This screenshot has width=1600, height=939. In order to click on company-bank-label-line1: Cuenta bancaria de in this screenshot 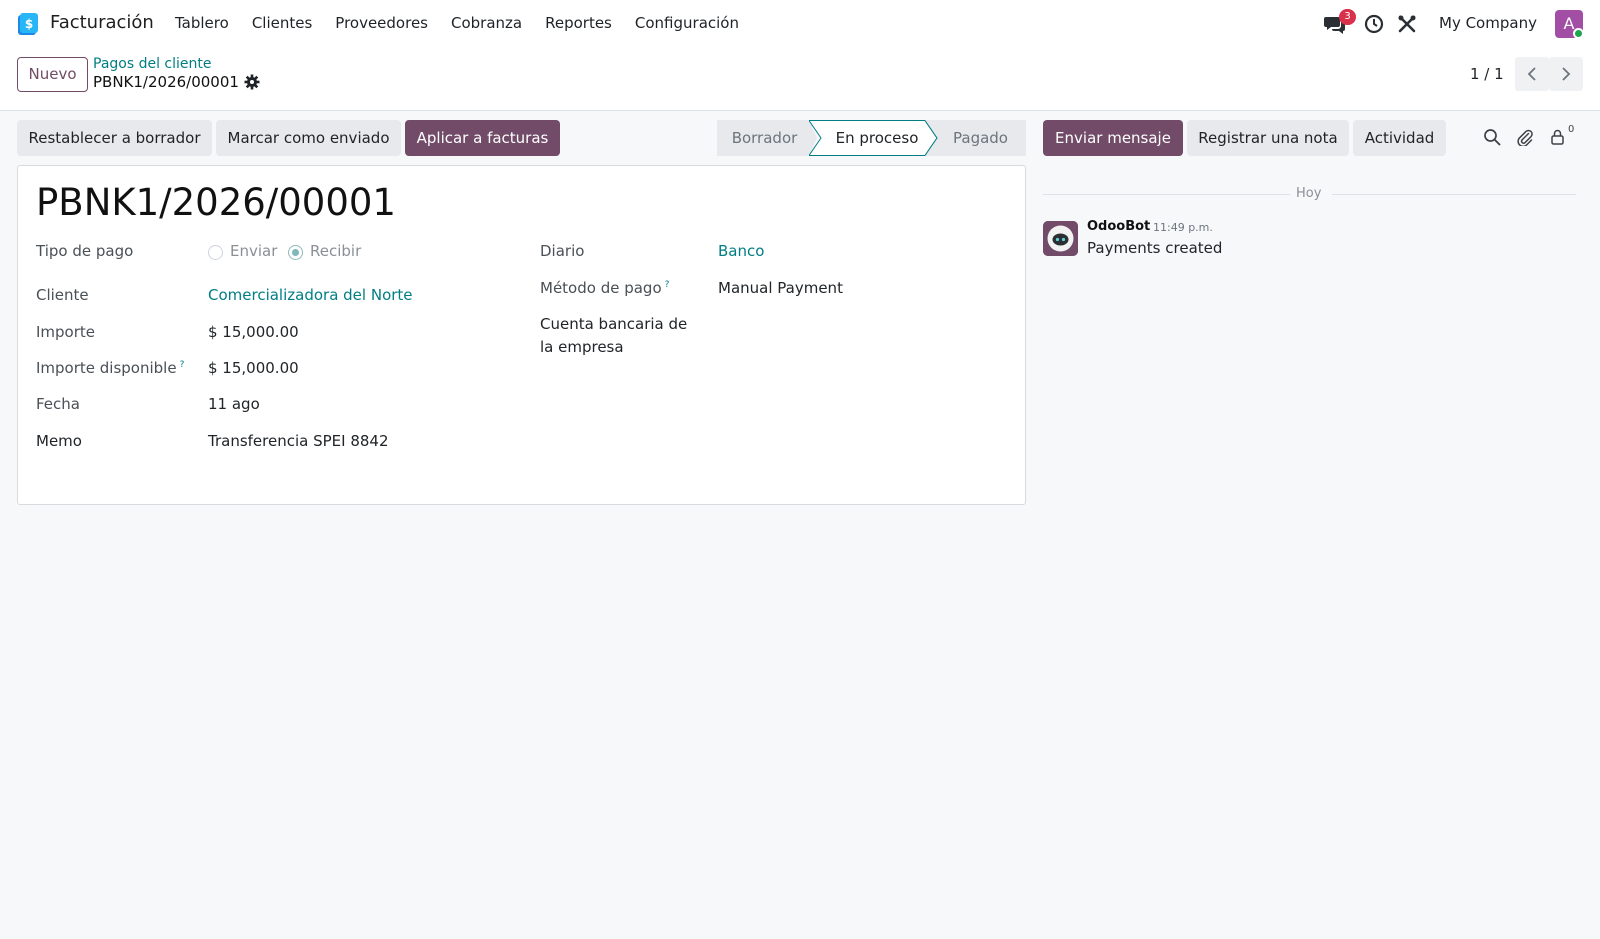, I will do `click(614, 324)`.